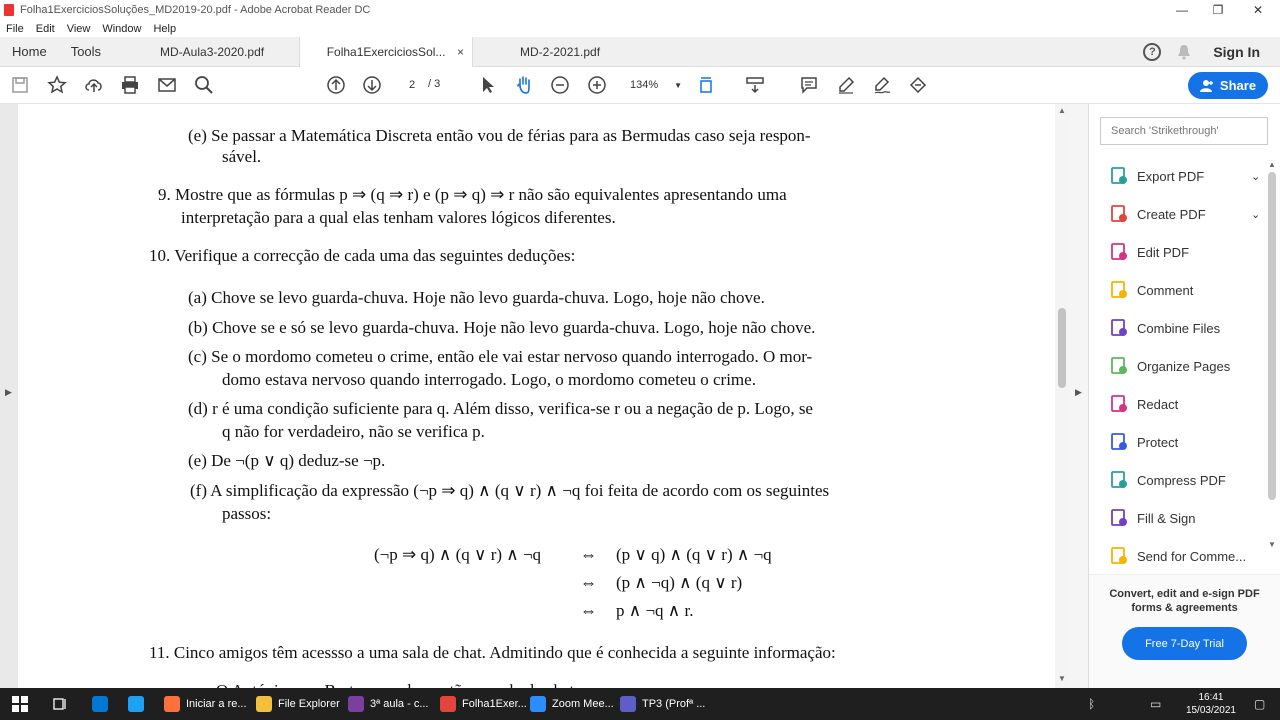  I want to click on search-icon, so click(204, 85).